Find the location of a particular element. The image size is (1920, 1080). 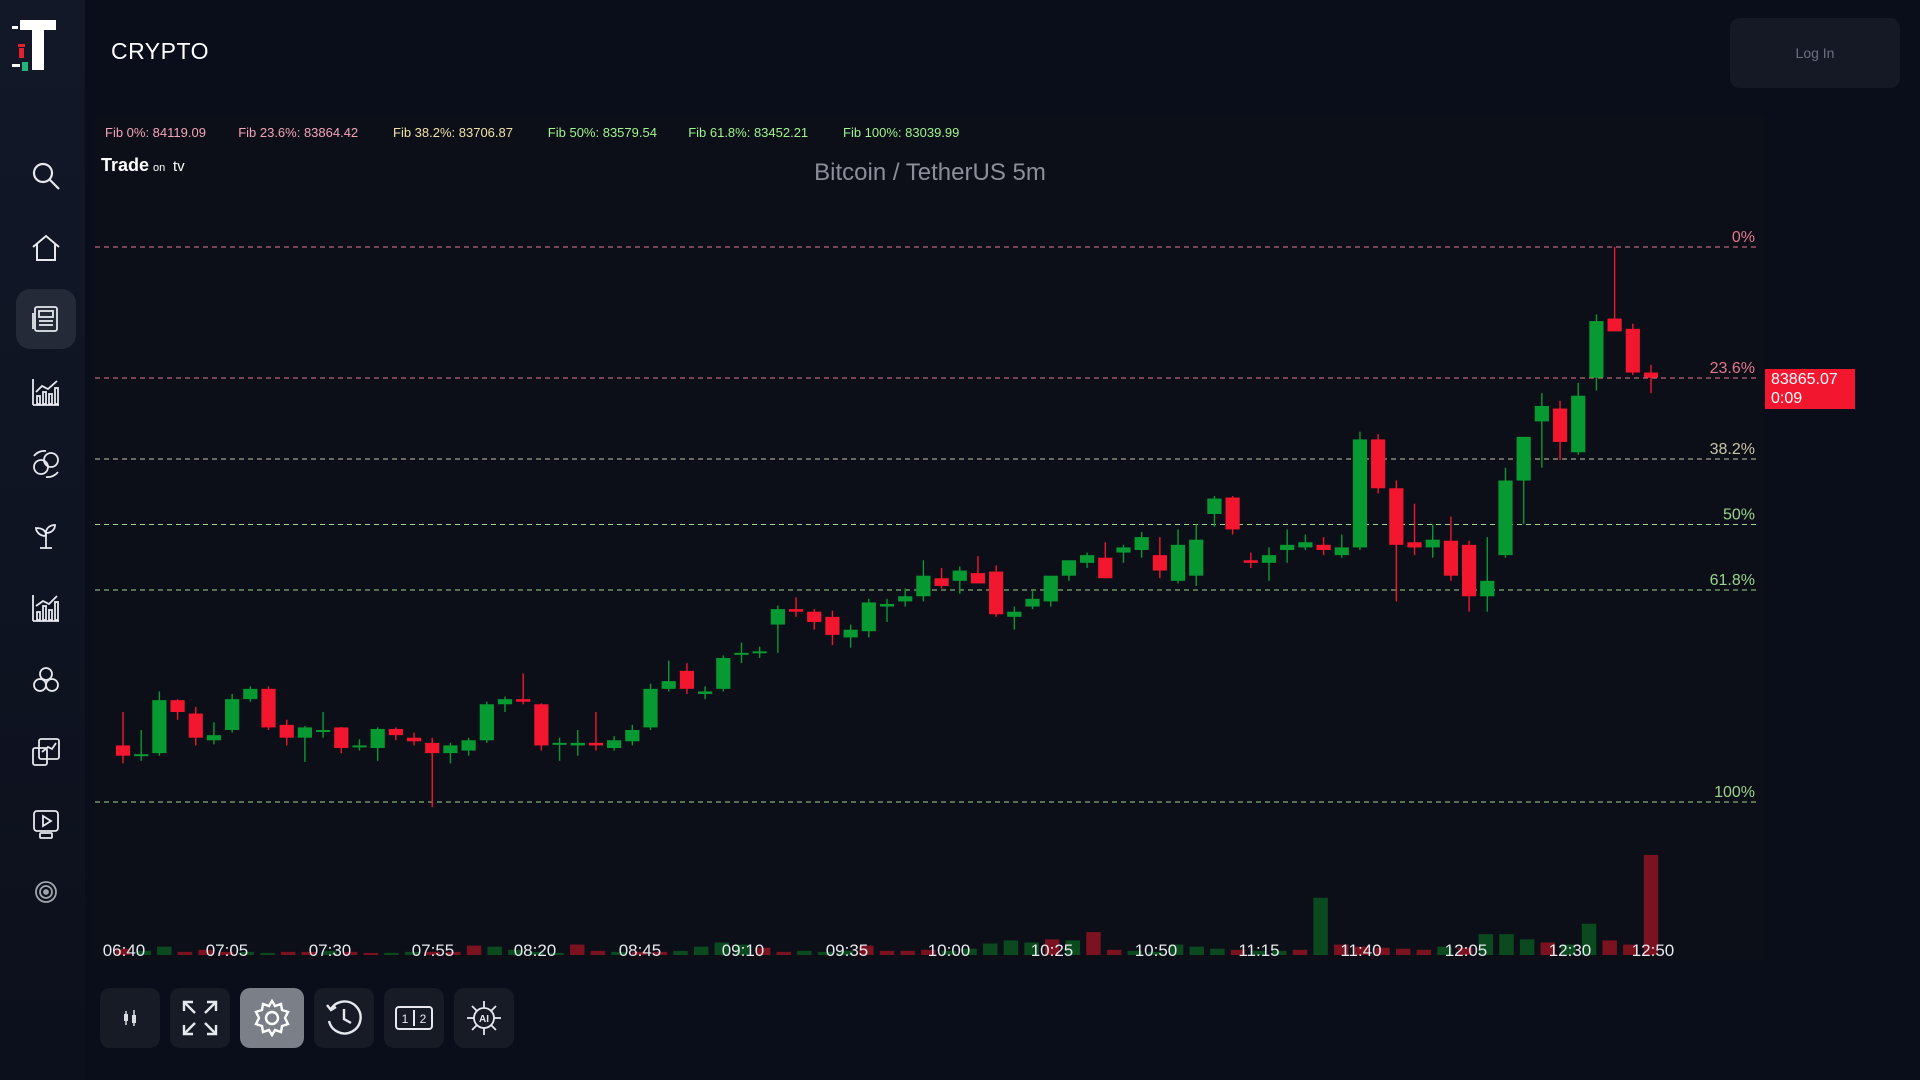

expand-icon is located at coordinates (200, 1018).